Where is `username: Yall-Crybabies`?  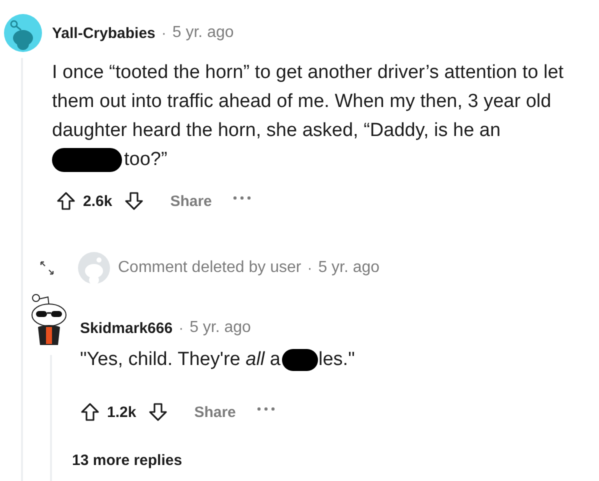 username: Yall-Crybabies is located at coordinates (104, 33).